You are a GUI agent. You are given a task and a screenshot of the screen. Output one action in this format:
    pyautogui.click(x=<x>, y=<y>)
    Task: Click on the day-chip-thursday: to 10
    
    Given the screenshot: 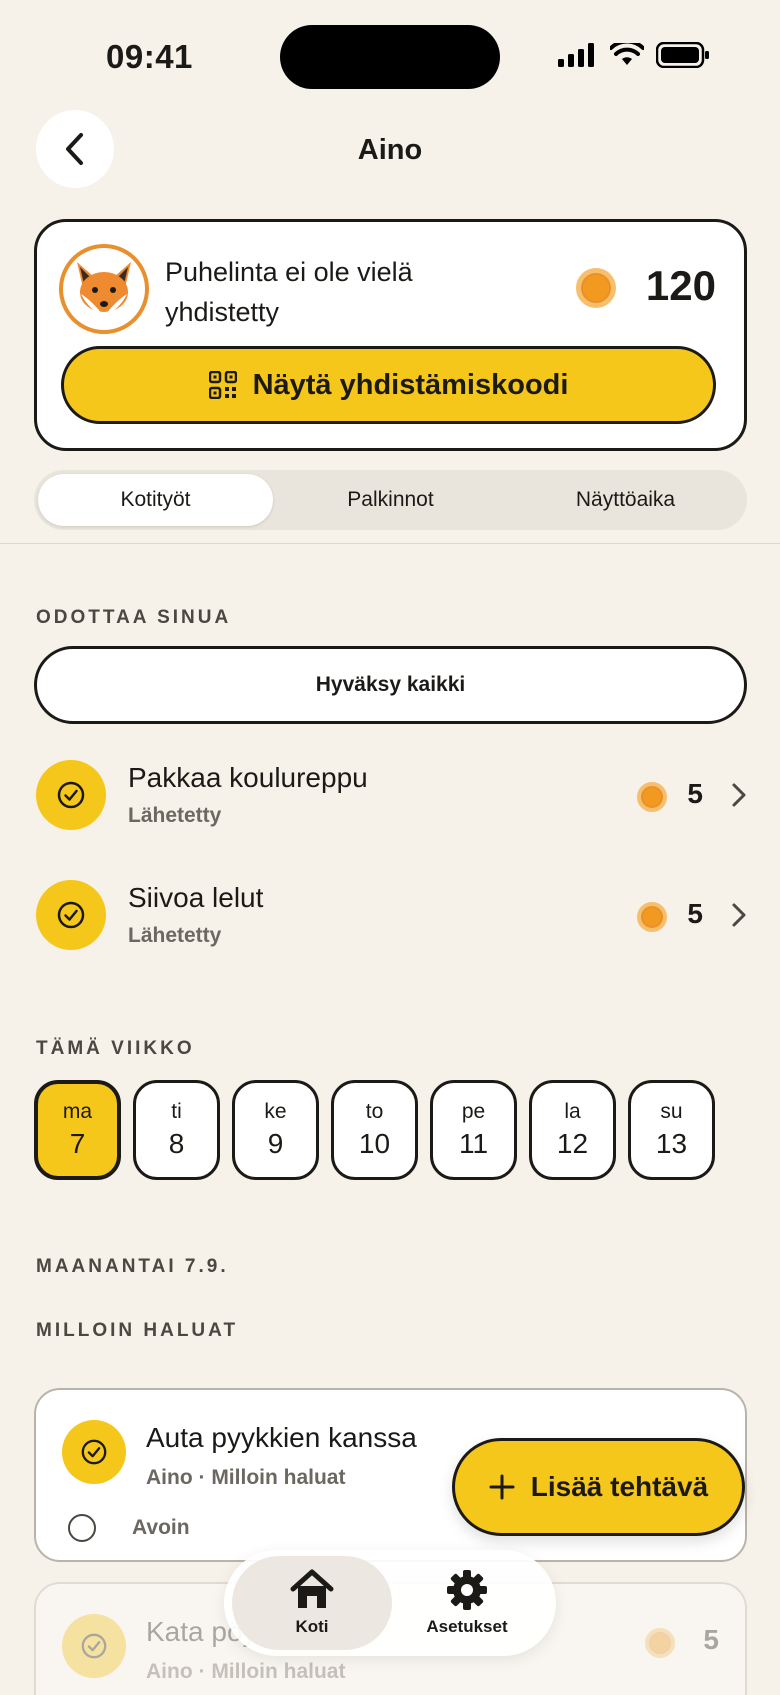 What is the action you would take?
    pyautogui.click(x=374, y=1130)
    